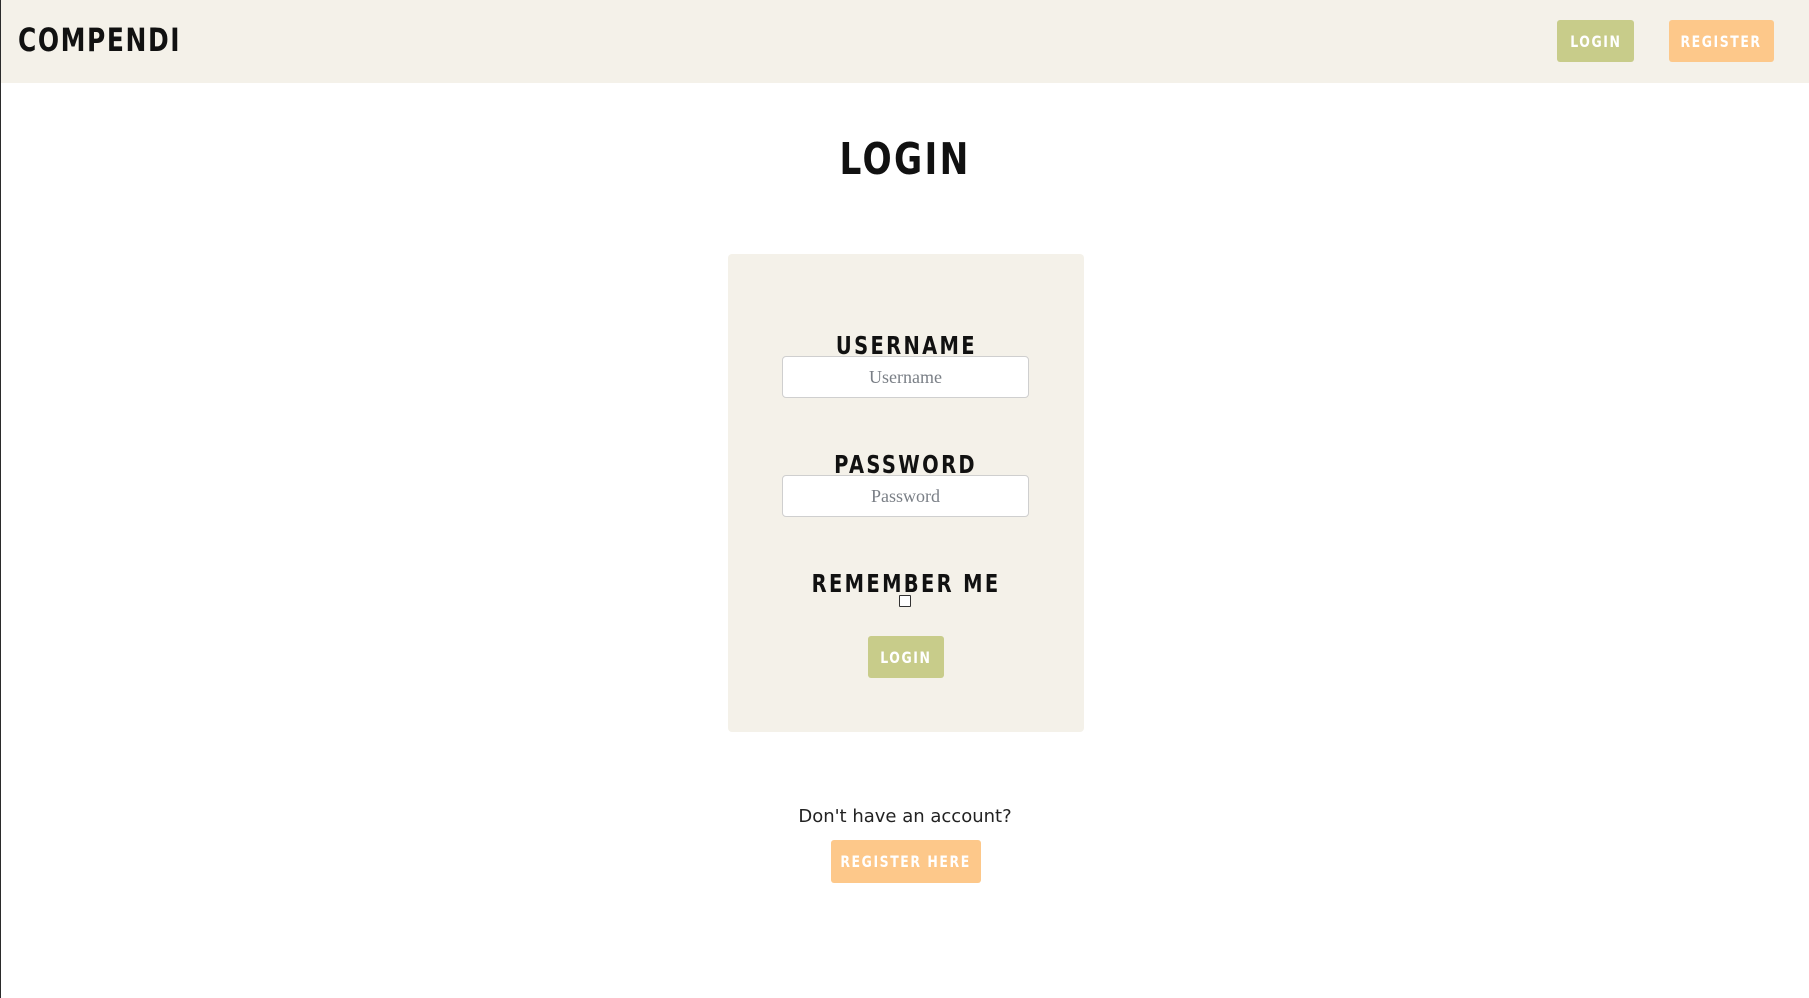  What do you see at coordinates (905, 41) in the screenshot?
I see `navbar: COMPENDI LOGIN REGISTER` at bounding box center [905, 41].